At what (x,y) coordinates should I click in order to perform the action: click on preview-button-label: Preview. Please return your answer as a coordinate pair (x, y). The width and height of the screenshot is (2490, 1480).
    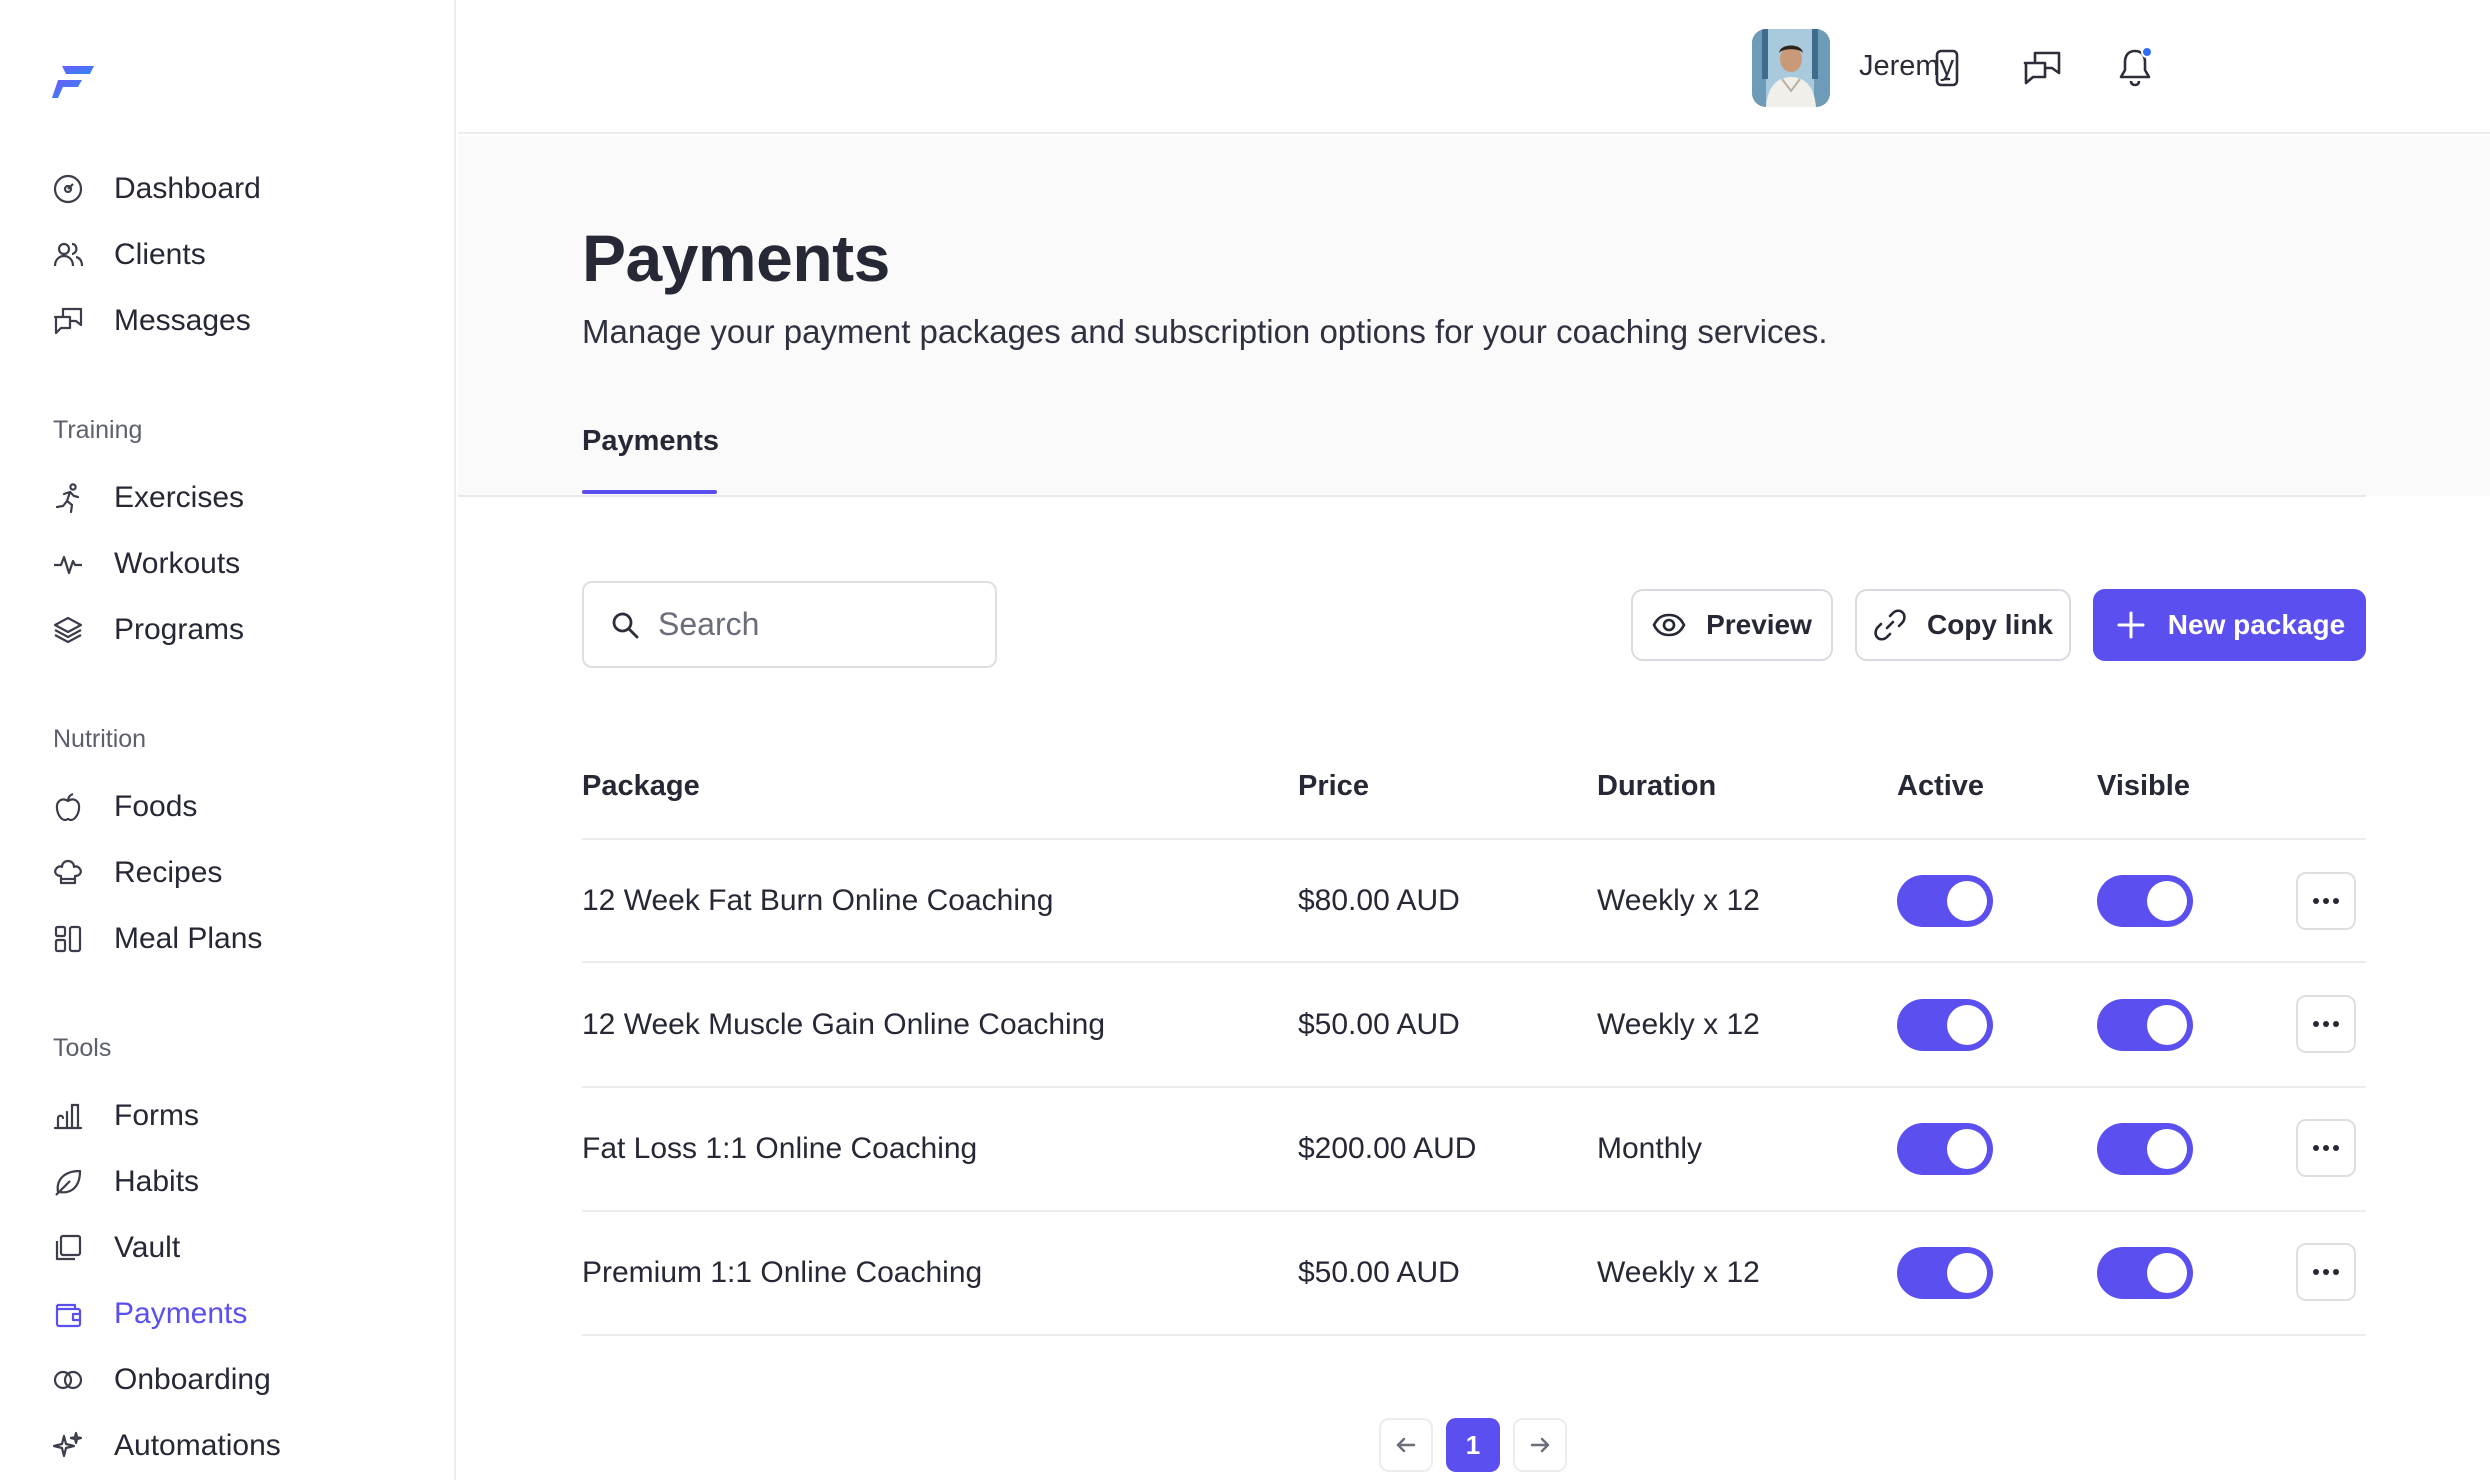
    Looking at the image, I should click on (1759, 624).